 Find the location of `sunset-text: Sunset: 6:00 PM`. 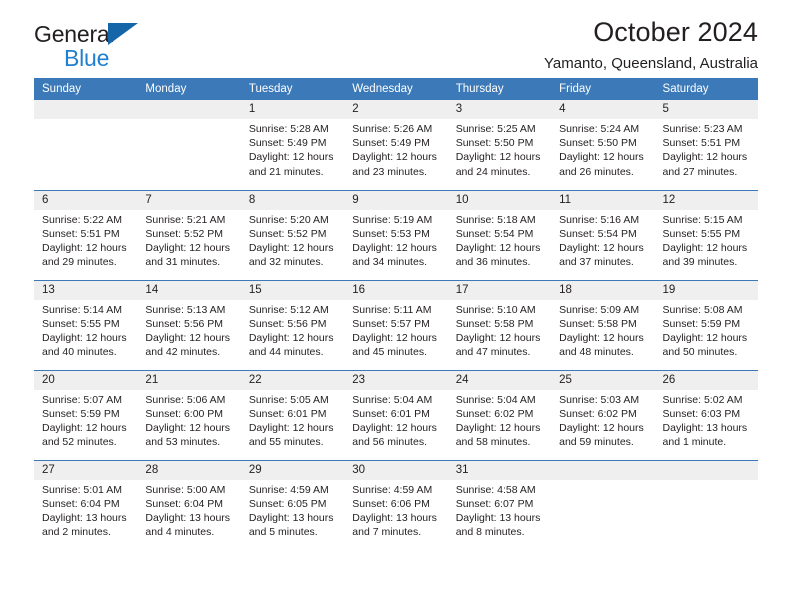

sunset-text: Sunset: 6:00 PM is located at coordinates (184, 413).